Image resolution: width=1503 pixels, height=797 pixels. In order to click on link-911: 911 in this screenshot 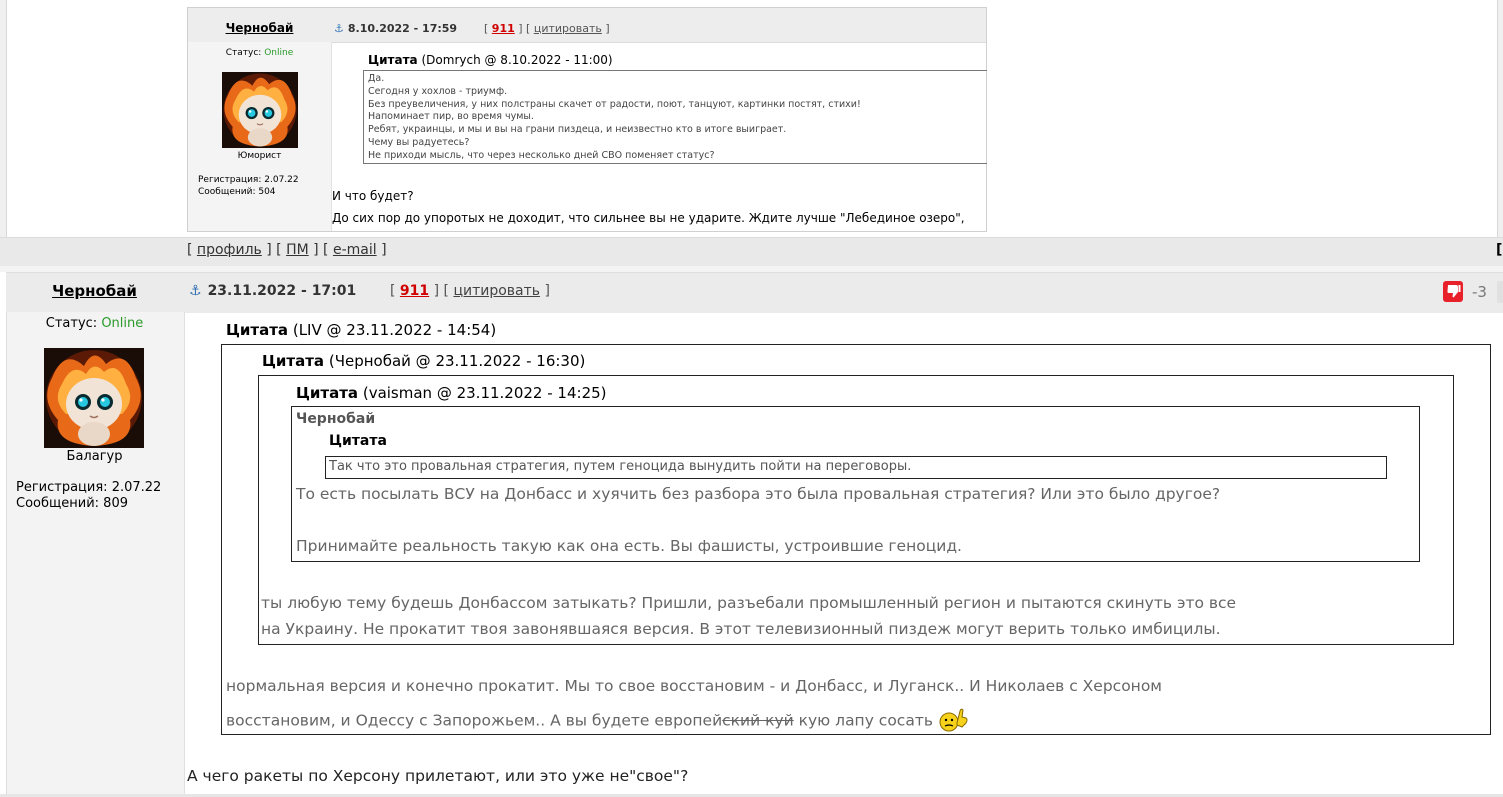, I will do `click(414, 291)`.